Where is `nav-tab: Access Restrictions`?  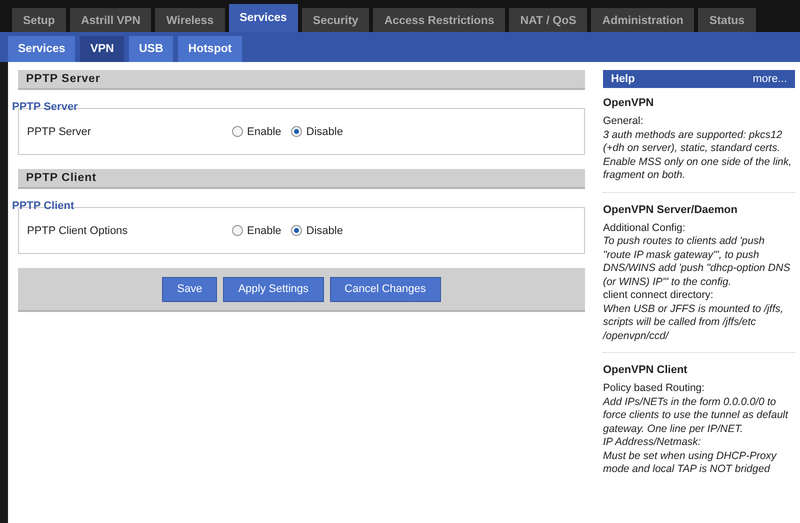 nav-tab: Access Restrictions is located at coordinates (439, 20).